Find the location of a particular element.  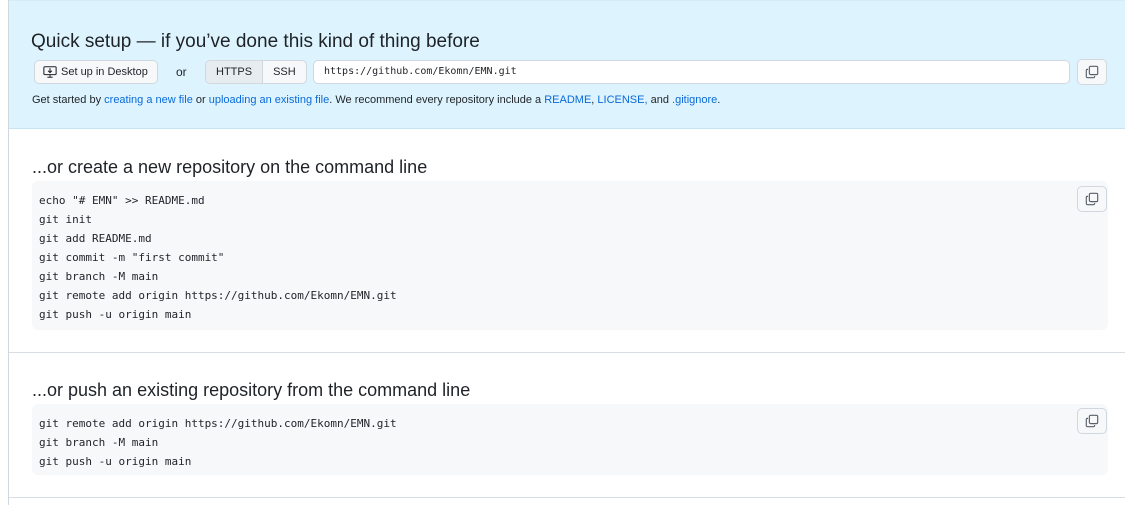

ssh-toggle: SSH is located at coordinates (284, 72).